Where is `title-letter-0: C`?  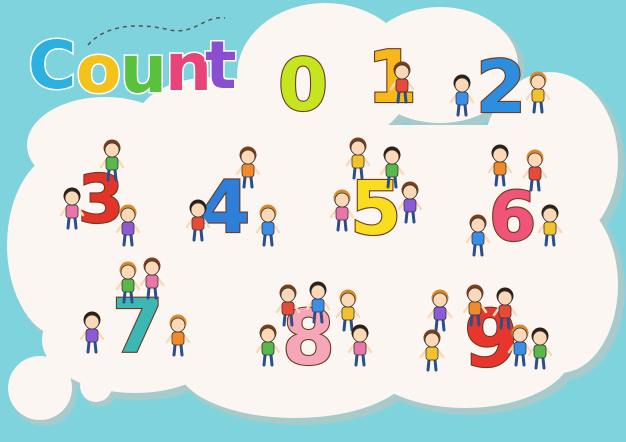 title-letter-0: C is located at coordinates (52, 65).